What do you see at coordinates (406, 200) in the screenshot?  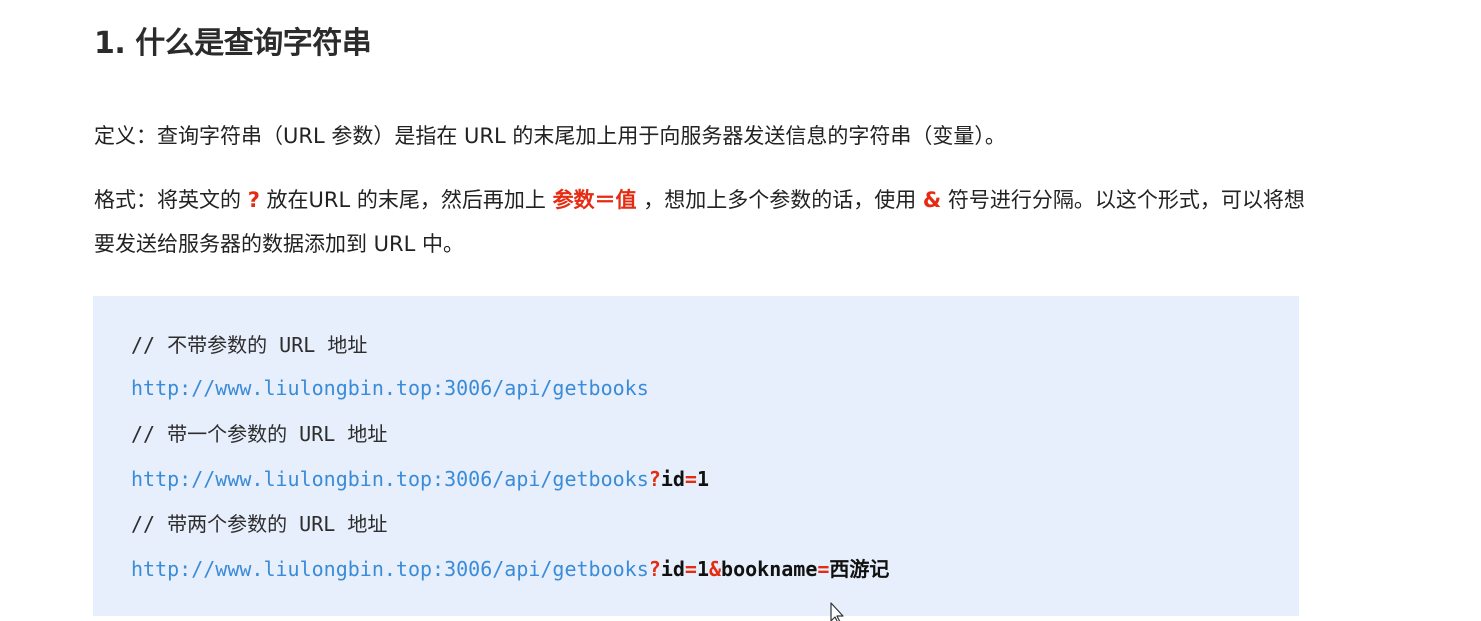 I see `format-text-2: 放在URL 的末尾，然后再加上` at bounding box center [406, 200].